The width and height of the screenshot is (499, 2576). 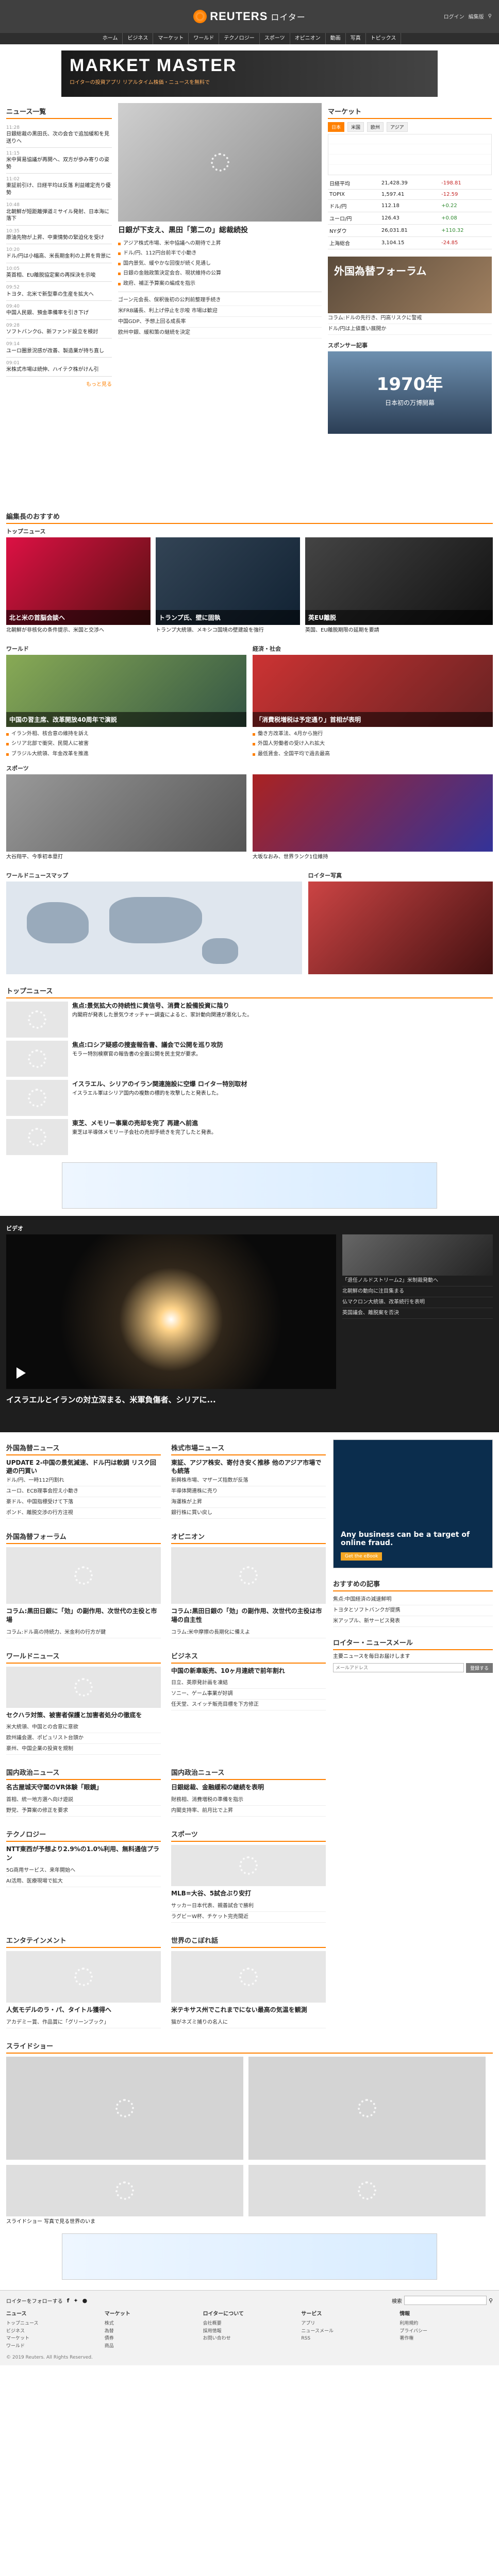 What do you see at coordinates (59, 348) in the screenshot?
I see `list-item: 09:14 ユーロ圏景況感が改善、製造業が持ち直し` at bounding box center [59, 348].